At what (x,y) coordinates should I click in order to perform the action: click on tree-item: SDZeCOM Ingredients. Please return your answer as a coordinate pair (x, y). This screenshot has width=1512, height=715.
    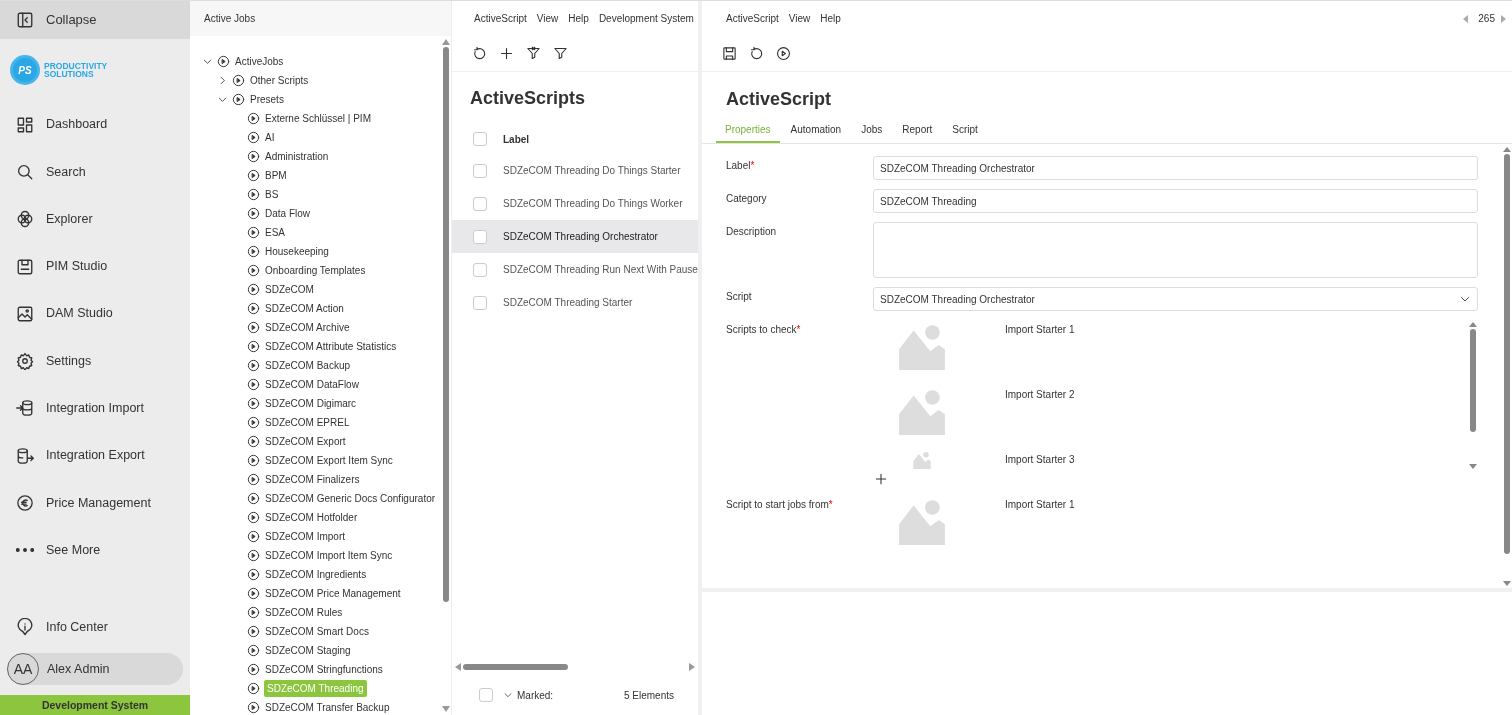
    Looking at the image, I should click on (316, 574).